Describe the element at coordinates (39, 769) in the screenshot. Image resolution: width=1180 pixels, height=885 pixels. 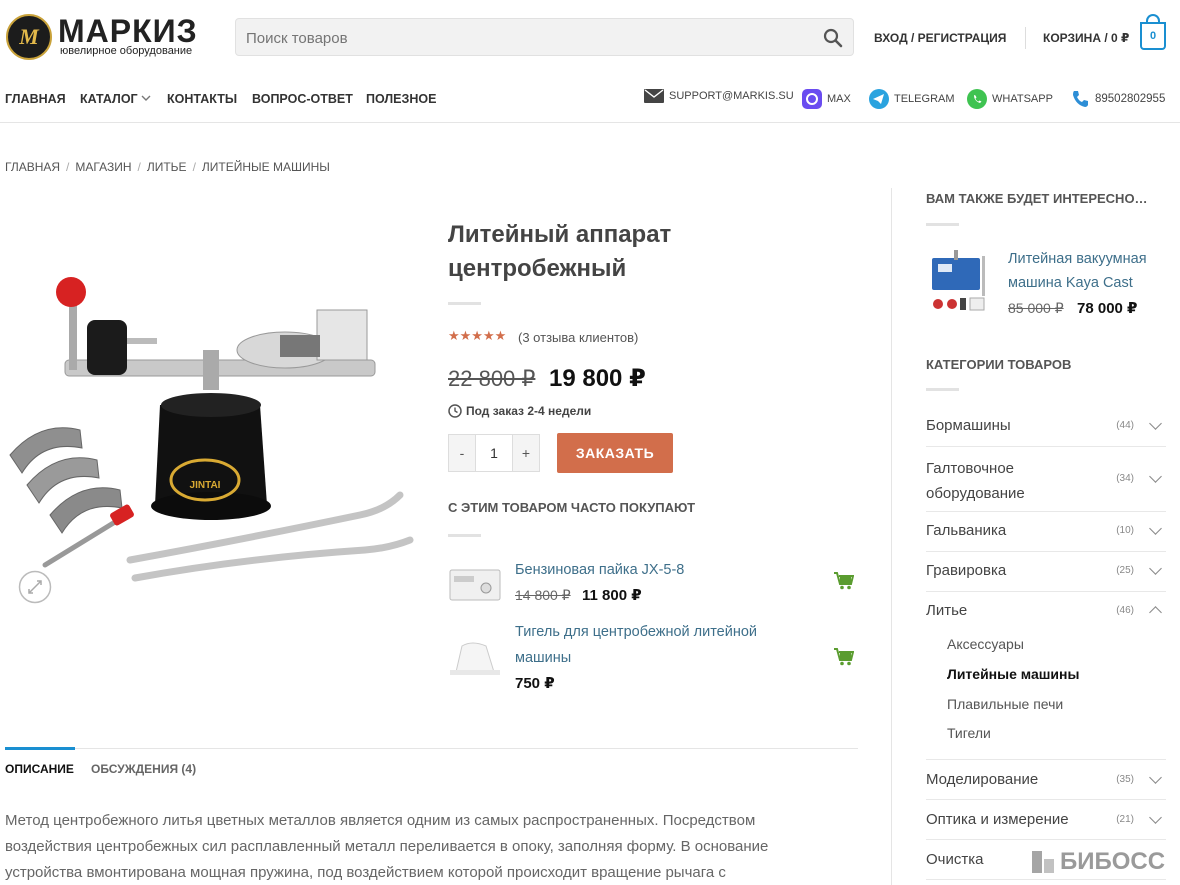
I see `tab-description: ОПИСАНИЕ` at that location.